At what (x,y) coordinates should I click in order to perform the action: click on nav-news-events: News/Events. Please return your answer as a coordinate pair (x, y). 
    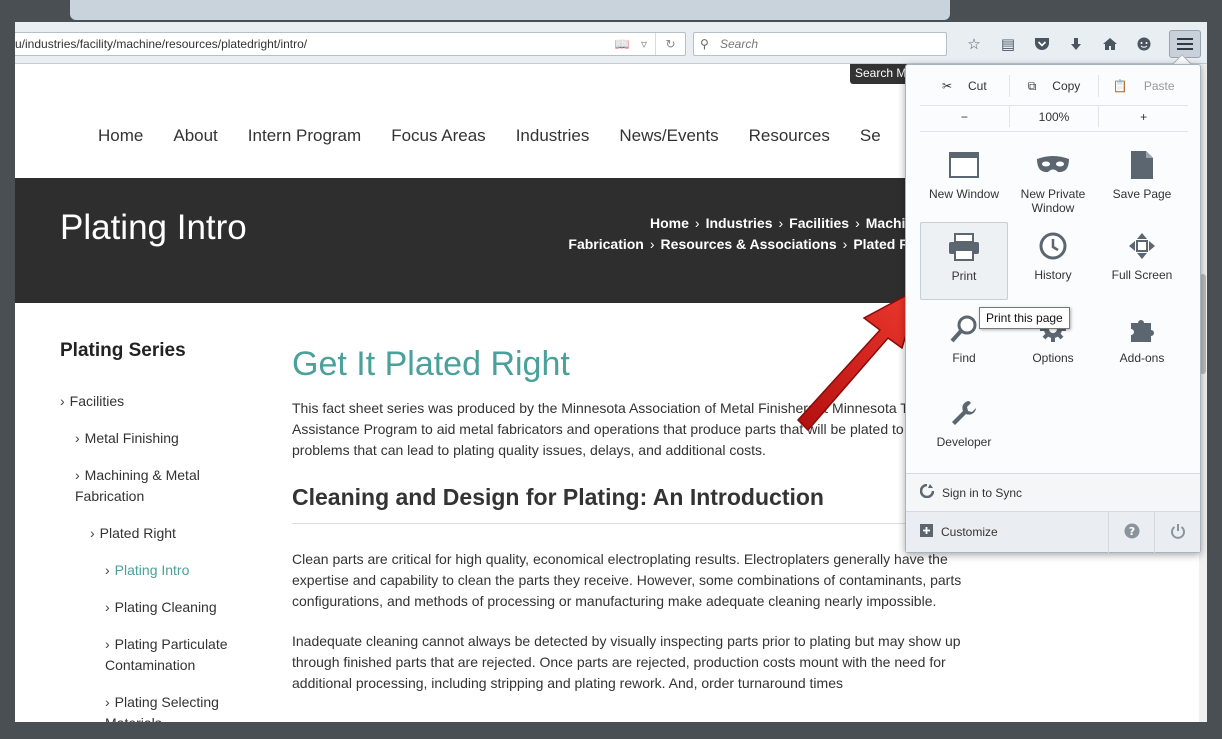
    Looking at the image, I should click on (668, 136).